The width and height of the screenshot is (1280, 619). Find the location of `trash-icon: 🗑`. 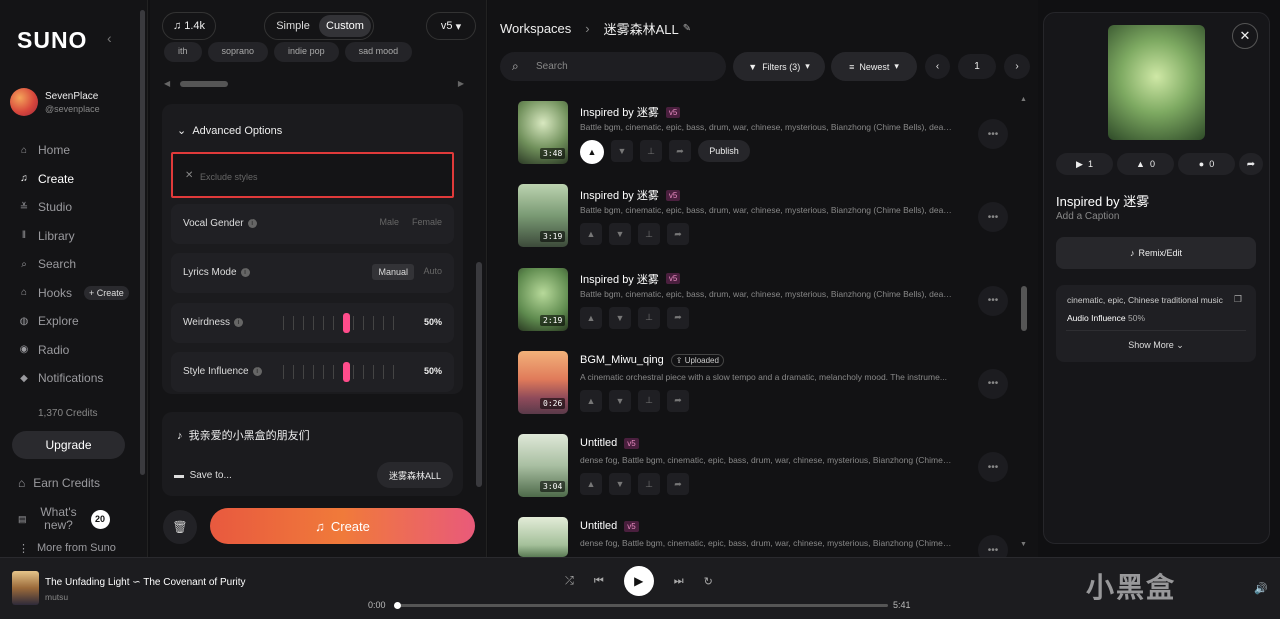

trash-icon: 🗑 is located at coordinates (180, 527).